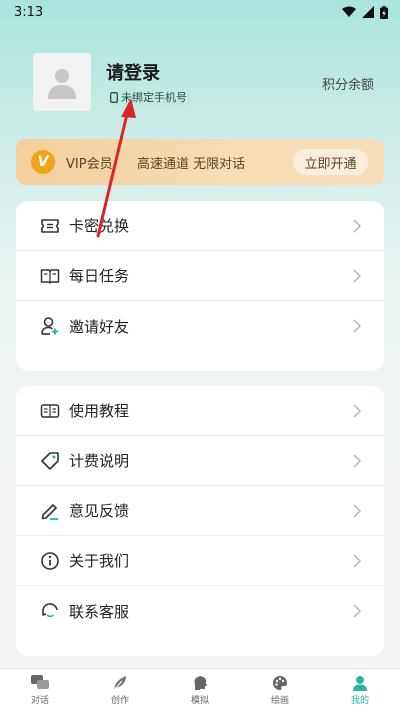 This screenshot has width=400, height=712. Describe the element at coordinates (200, 12) in the screenshot. I see `status-bar: 3:13` at that location.